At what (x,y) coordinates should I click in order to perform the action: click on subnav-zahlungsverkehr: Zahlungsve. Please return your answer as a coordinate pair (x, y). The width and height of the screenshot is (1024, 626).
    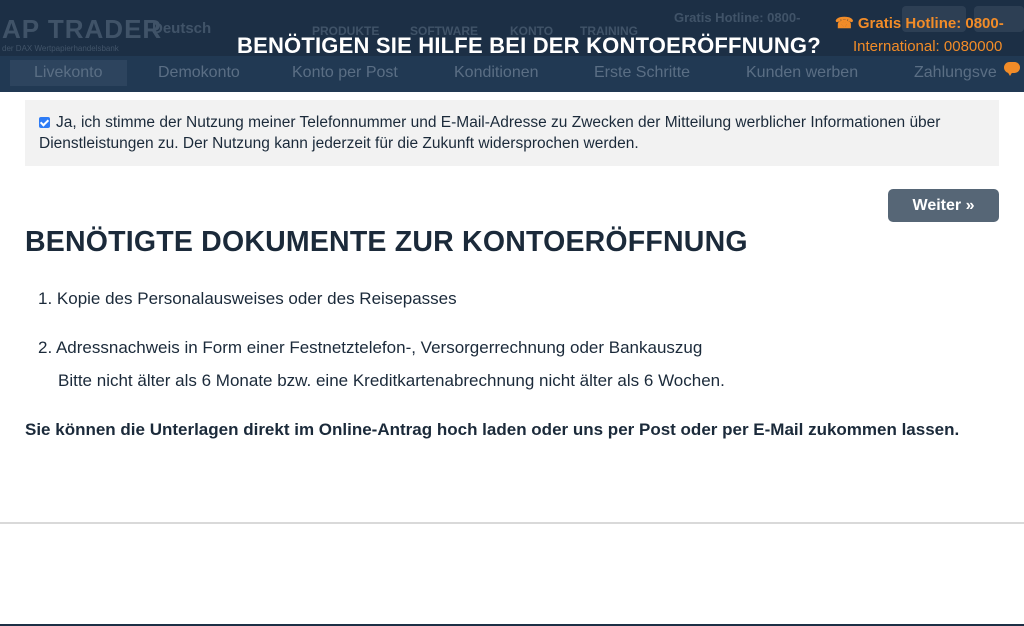
    Looking at the image, I should click on (955, 72).